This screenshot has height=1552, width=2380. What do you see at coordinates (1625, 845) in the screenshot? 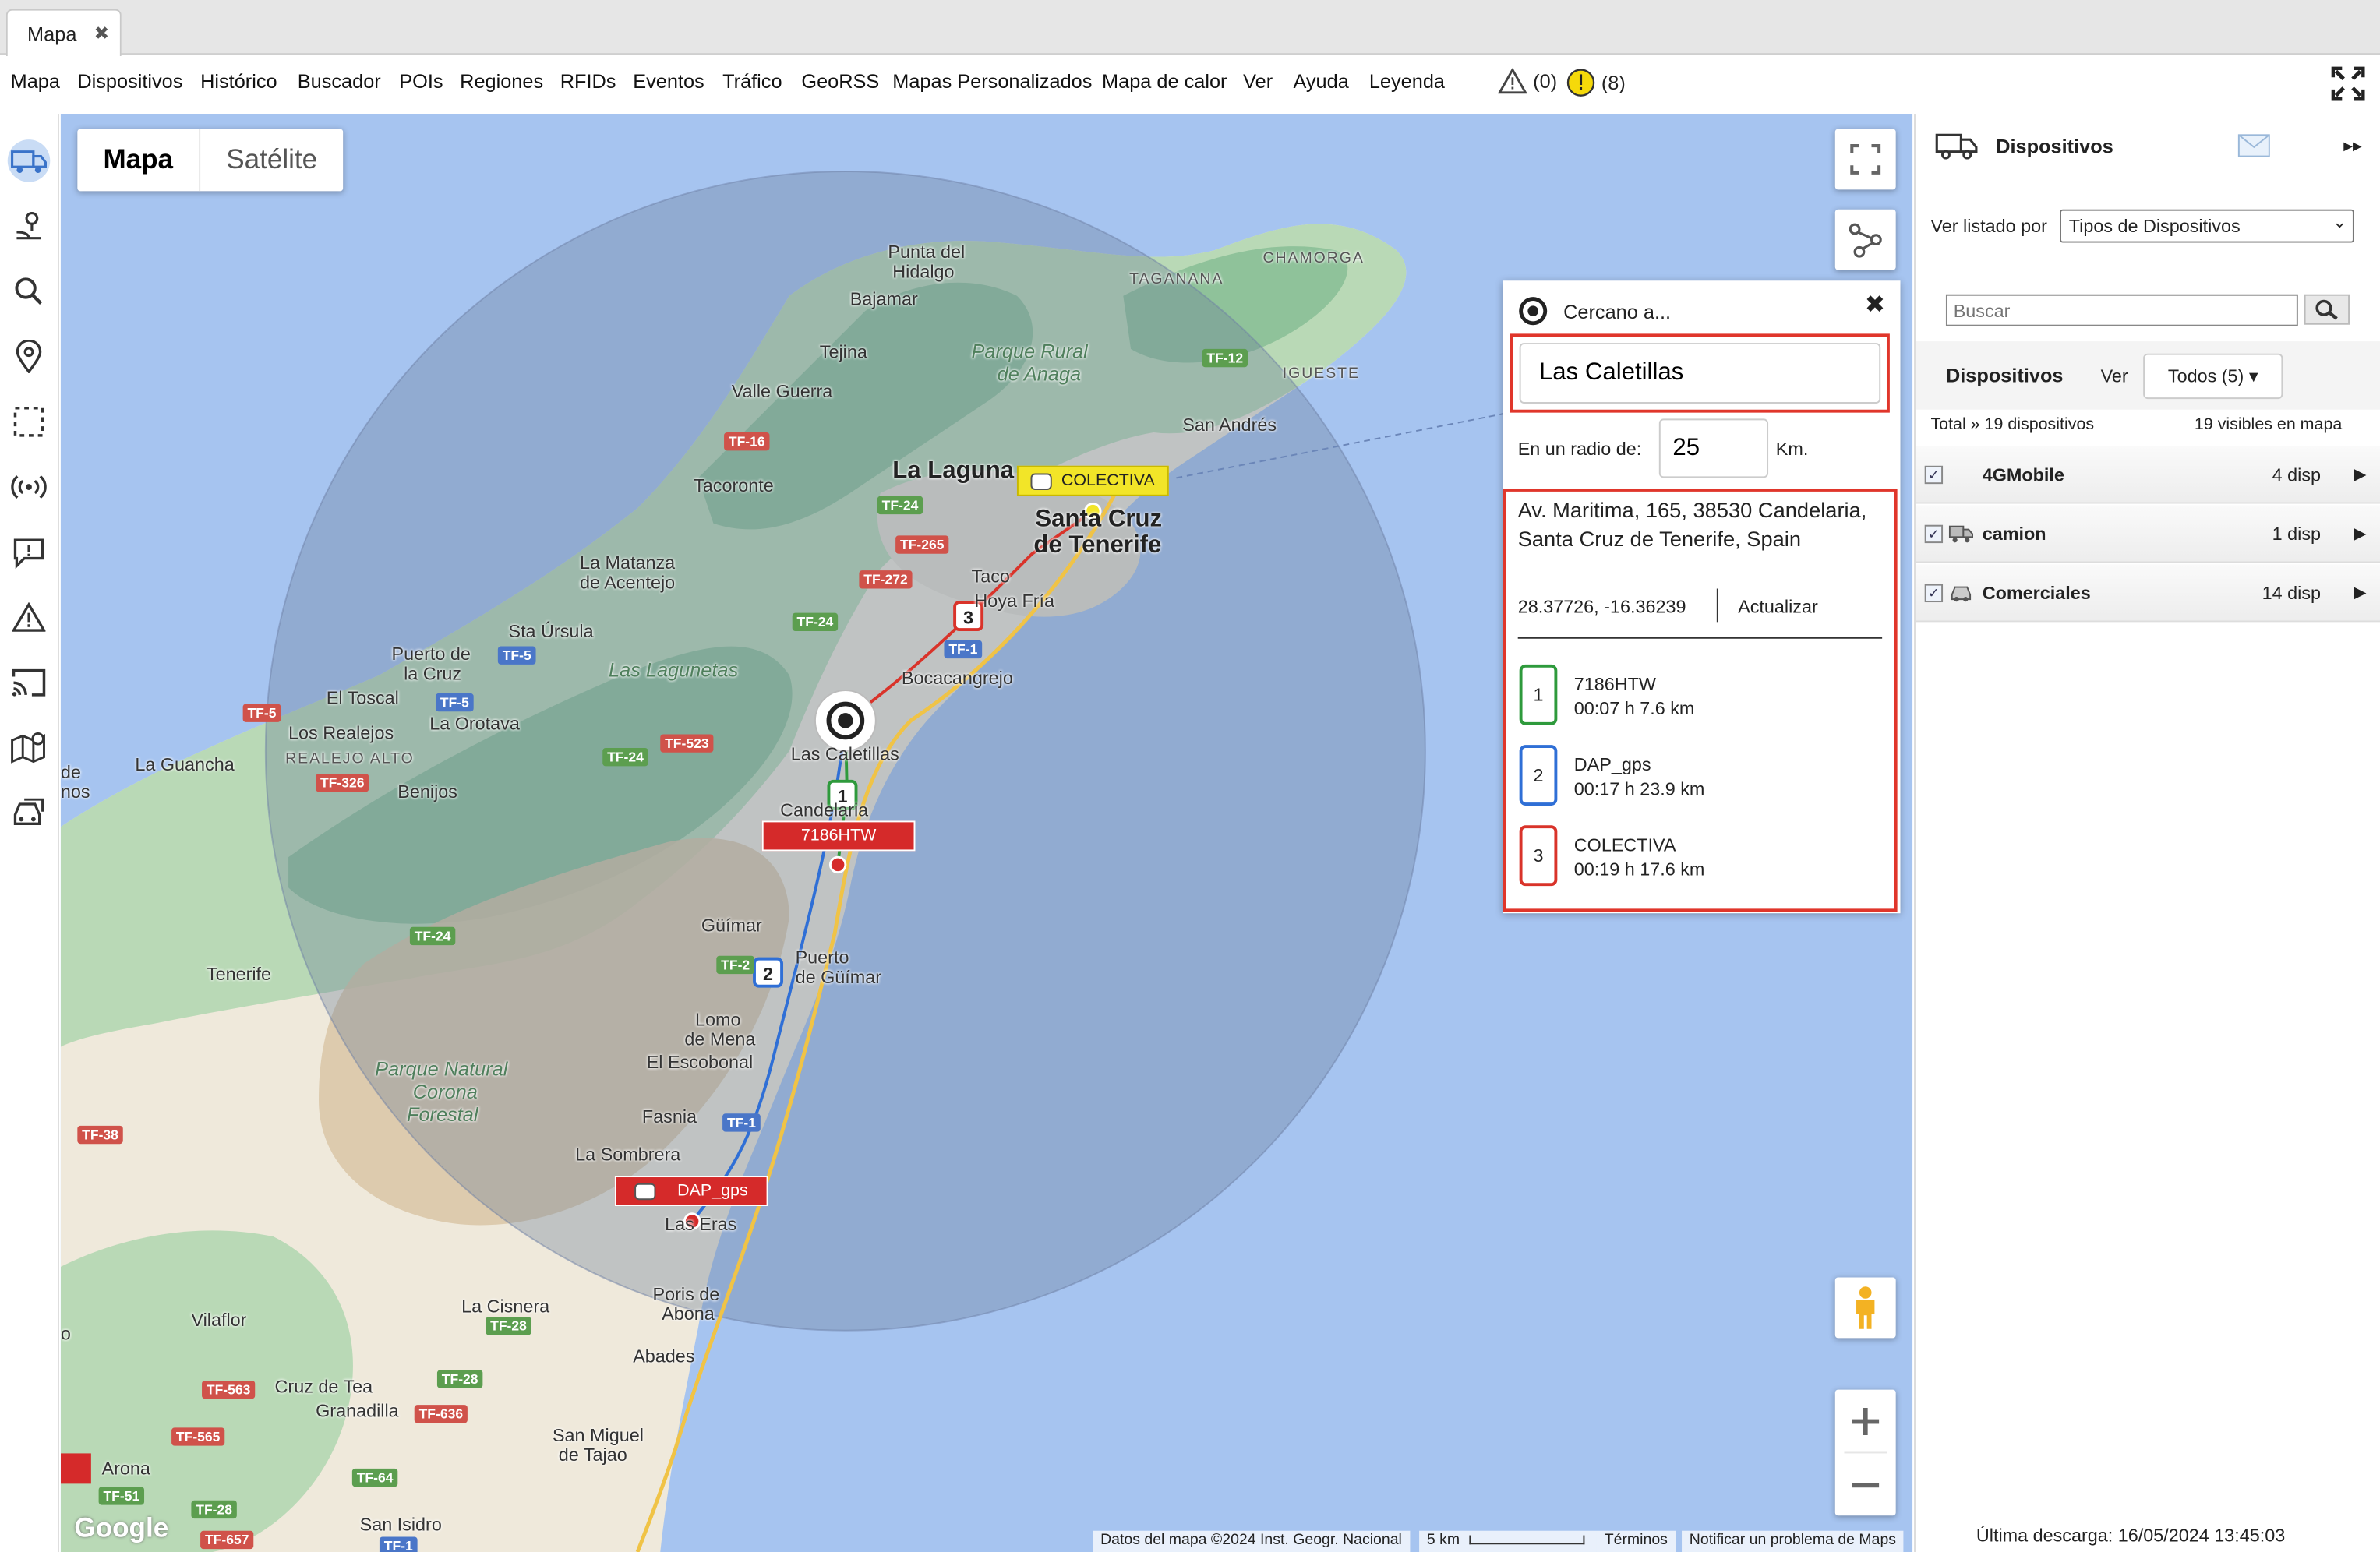
I see `result-name: COLECTIVA` at bounding box center [1625, 845].